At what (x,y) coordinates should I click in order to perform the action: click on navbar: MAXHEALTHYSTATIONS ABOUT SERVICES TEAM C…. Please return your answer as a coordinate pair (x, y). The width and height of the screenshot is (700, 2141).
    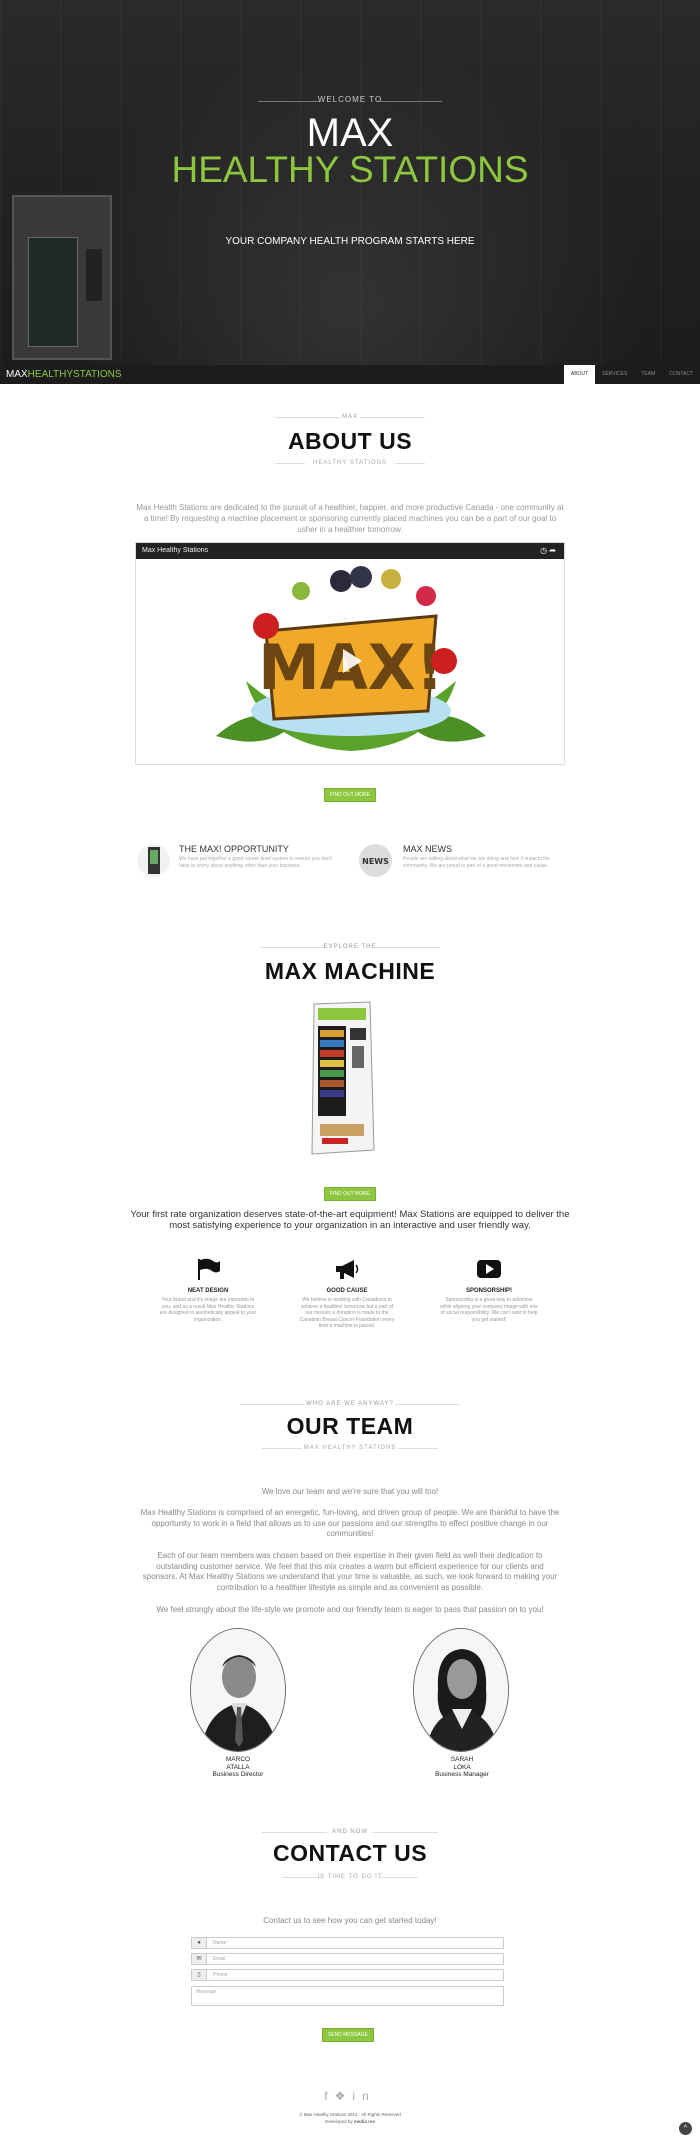
    Looking at the image, I should click on (350, 374).